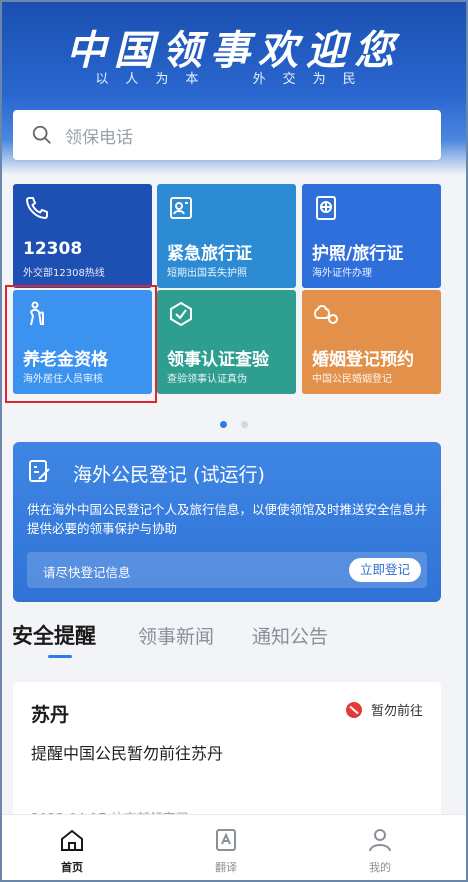  What do you see at coordinates (72, 867) in the screenshot?
I see `nav-label: 首页` at bounding box center [72, 867].